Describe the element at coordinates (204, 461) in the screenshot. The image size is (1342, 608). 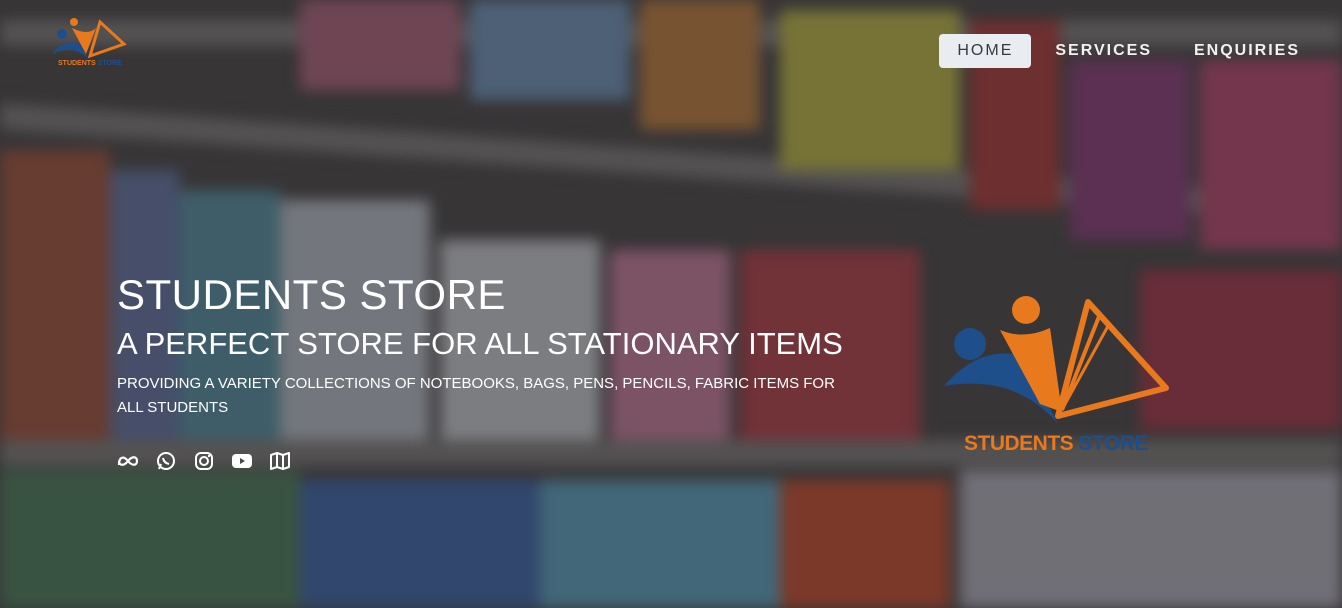
I see `instagram-icon` at that location.